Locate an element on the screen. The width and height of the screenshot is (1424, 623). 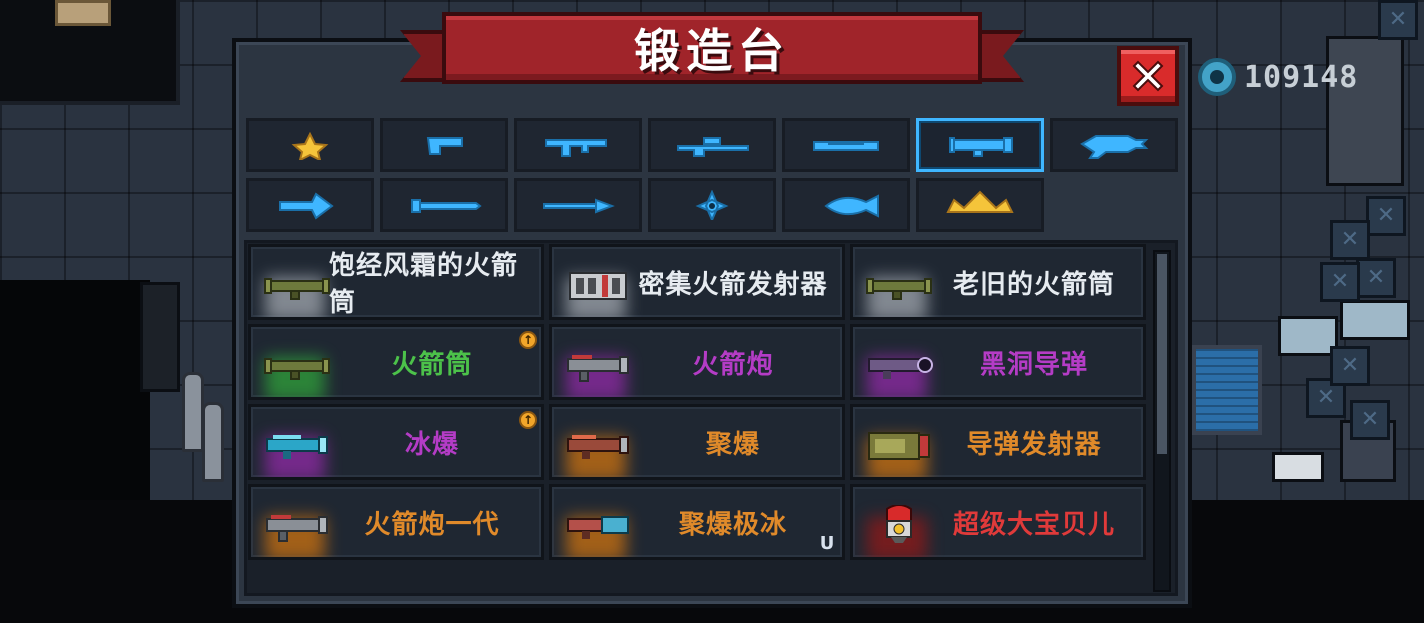
desk-object is located at coordinates (83, 13).